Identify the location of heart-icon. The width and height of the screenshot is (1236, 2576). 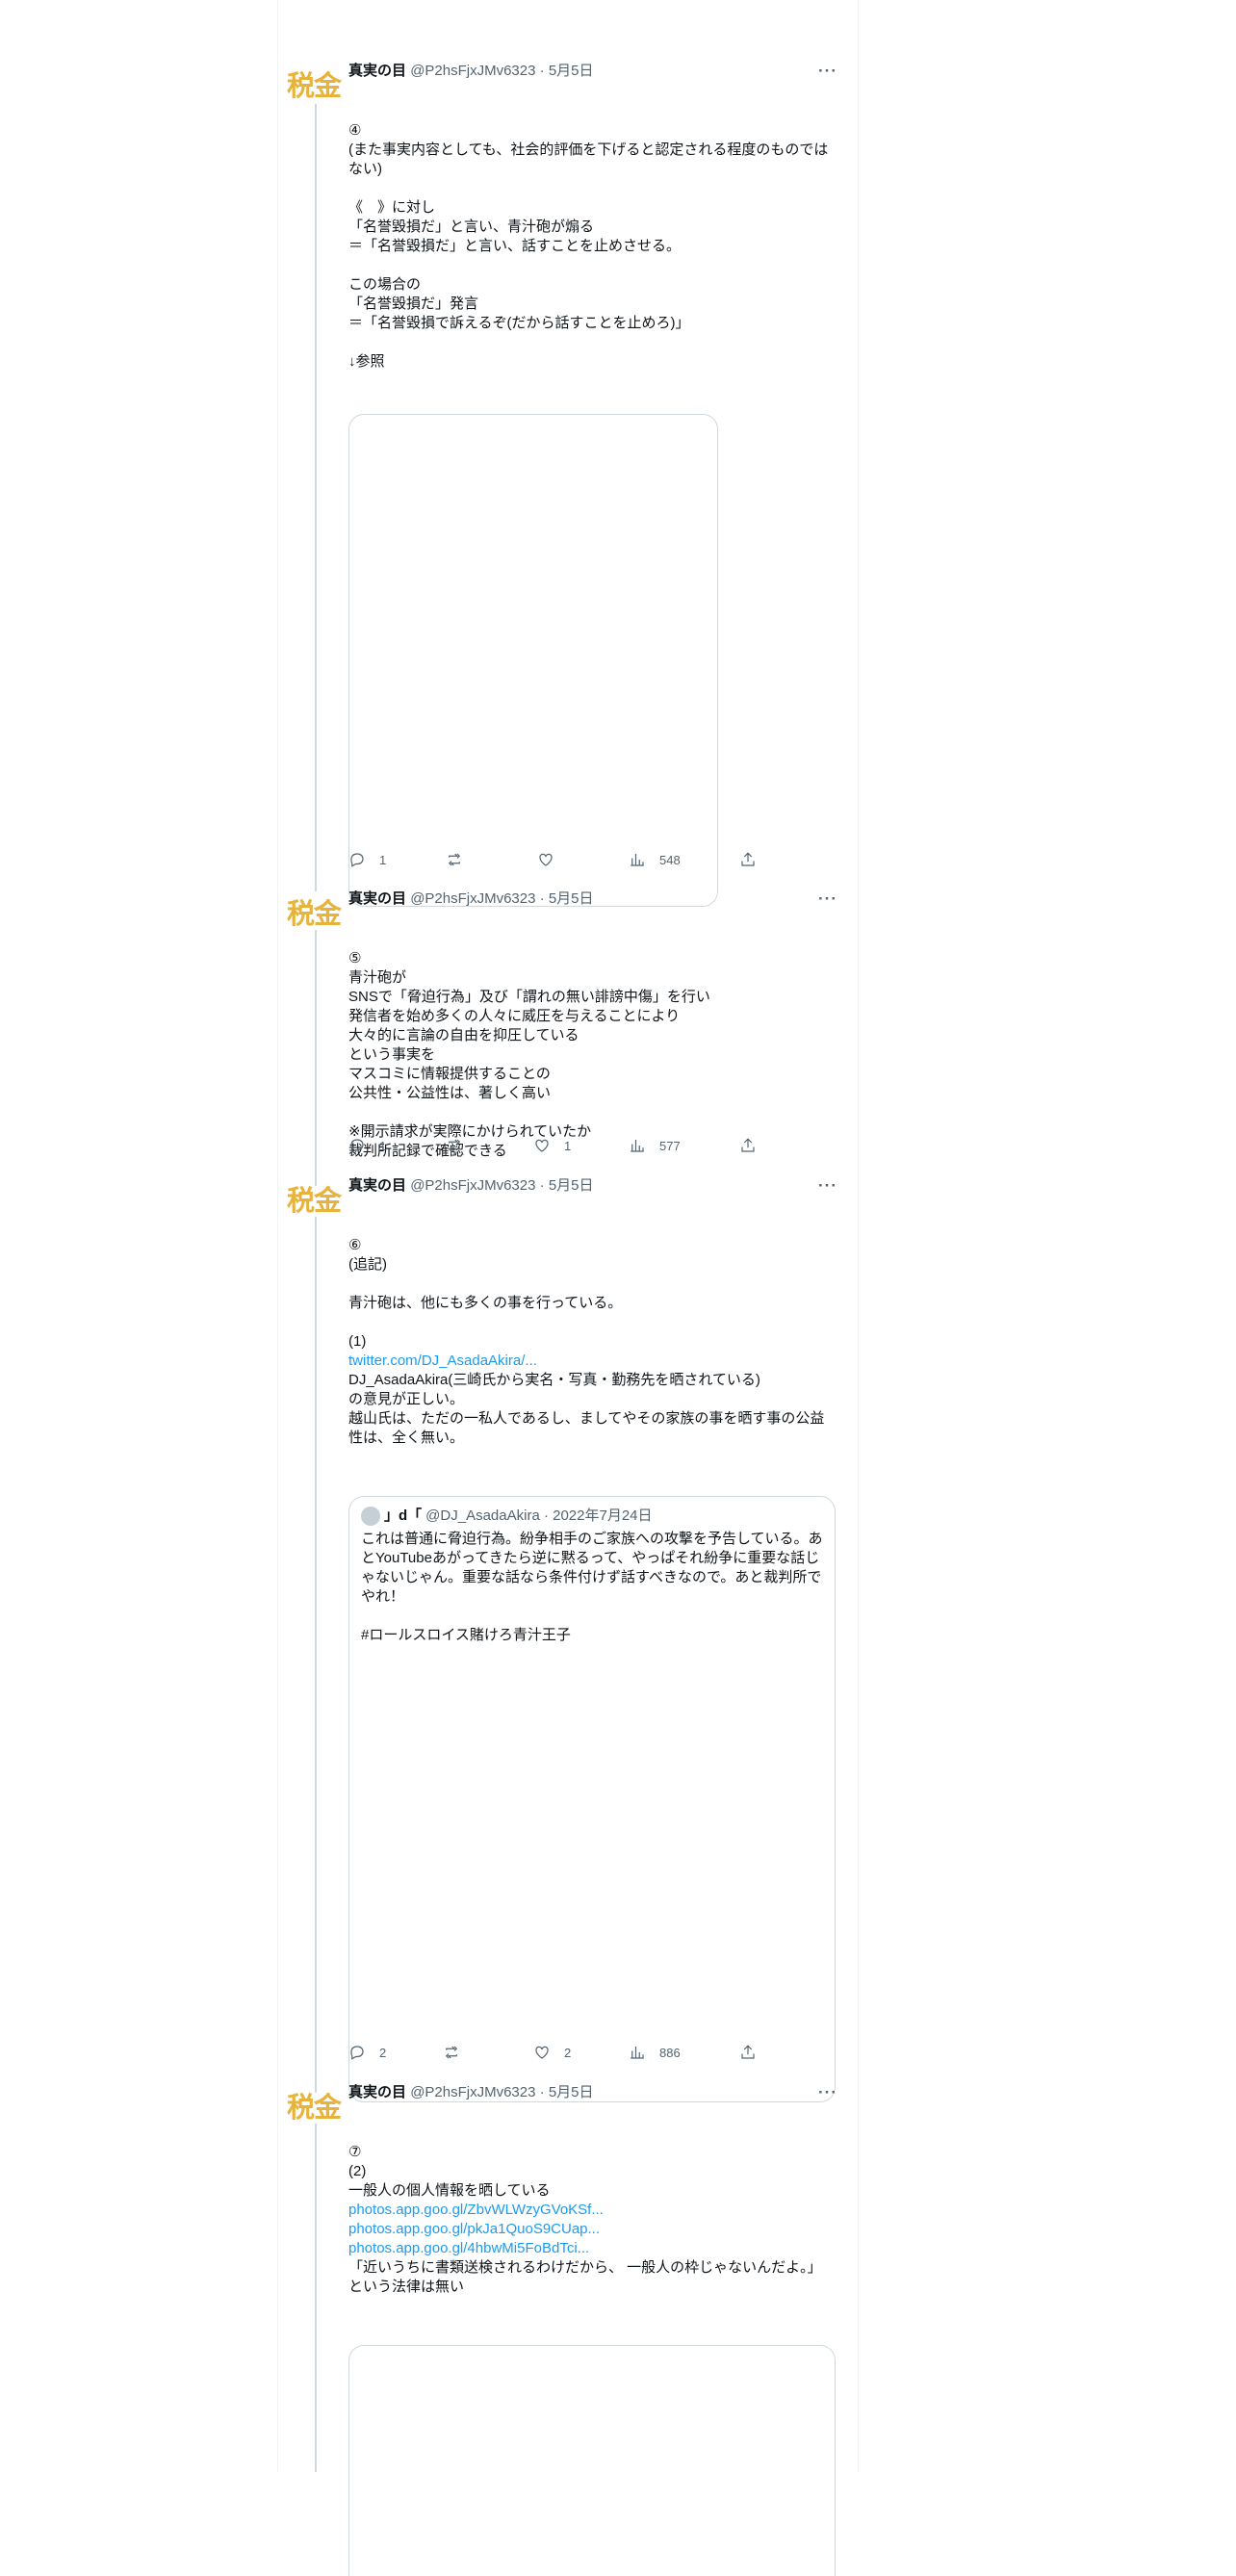
(542, 2053).